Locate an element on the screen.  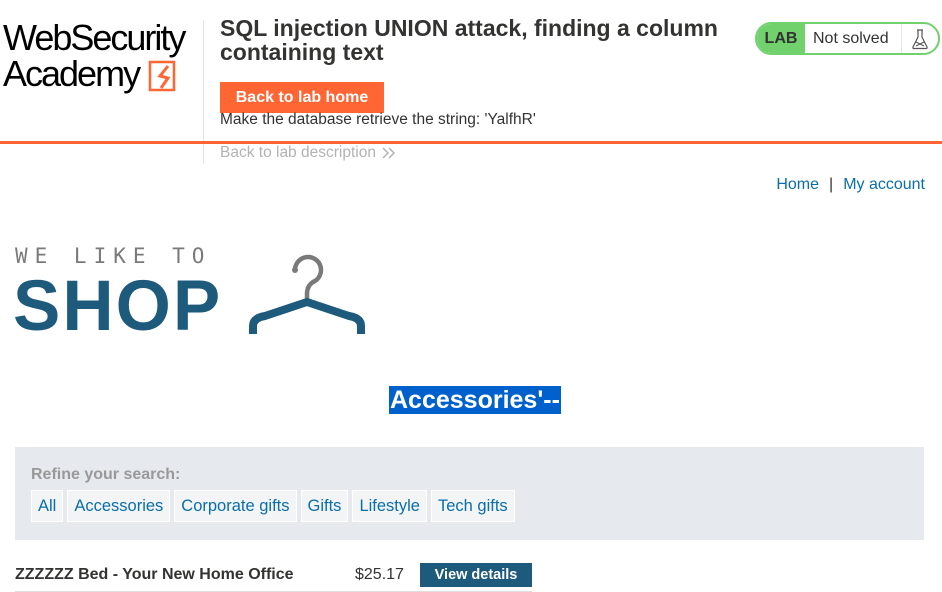
filter-lifestyle: Lifestyle is located at coordinates (389, 506).